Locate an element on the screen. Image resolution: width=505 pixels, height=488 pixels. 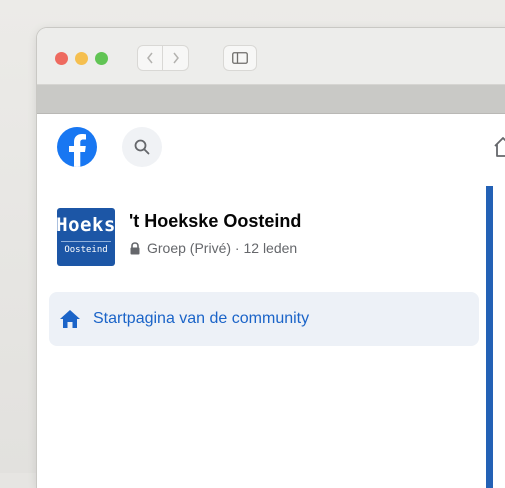
zoom-window-button is located at coordinates (101, 58).